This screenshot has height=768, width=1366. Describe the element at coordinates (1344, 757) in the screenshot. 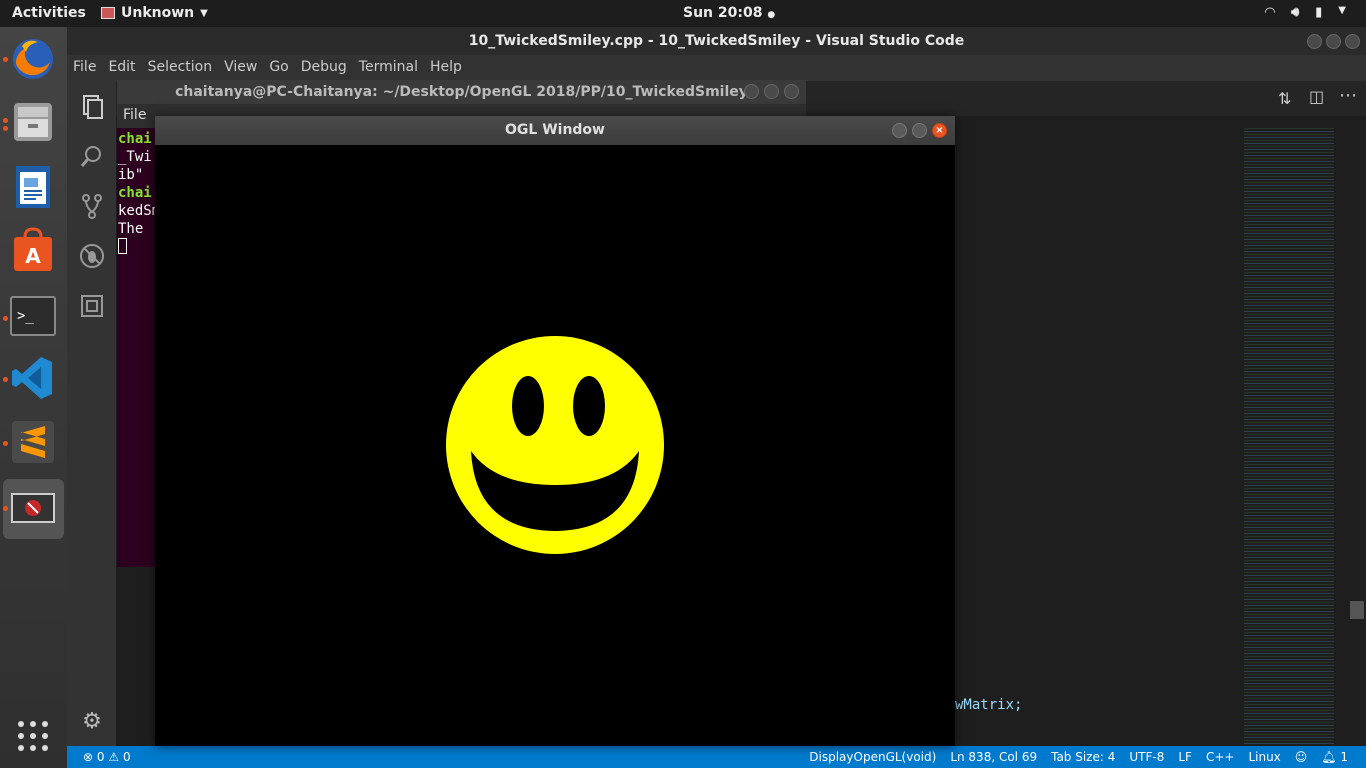

I see `notification-count: 1` at that location.